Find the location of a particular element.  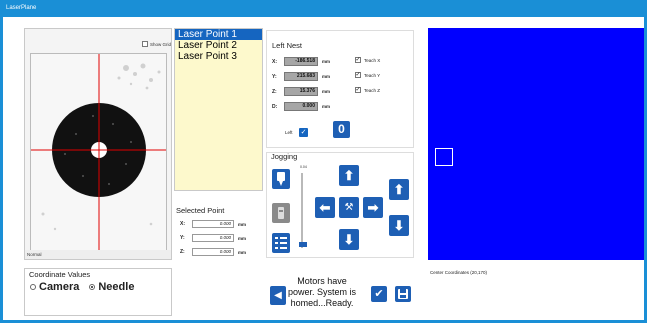

nest-d-value: 0.000 is located at coordinates (301, 106).